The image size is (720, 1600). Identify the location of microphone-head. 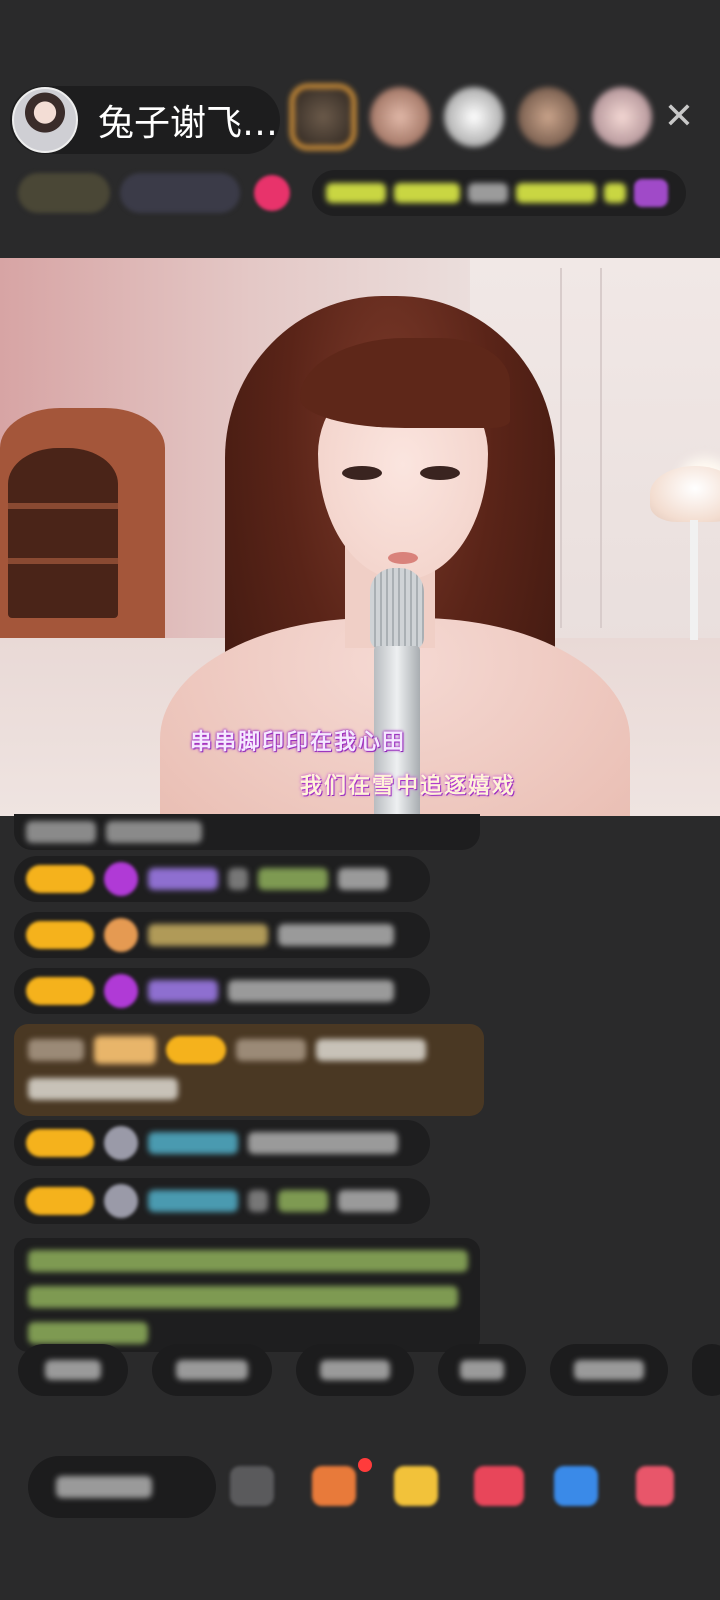
(397, 609).